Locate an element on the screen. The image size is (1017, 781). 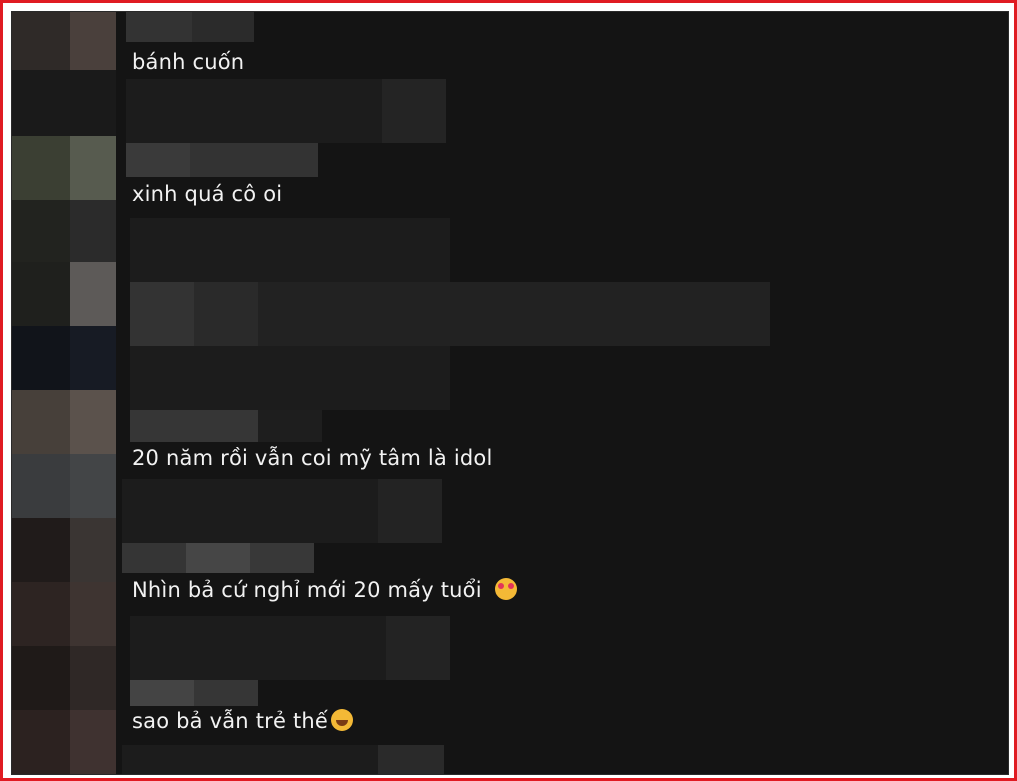
smiling-face-with-hearts-icon is located at coordinates (505, 589).